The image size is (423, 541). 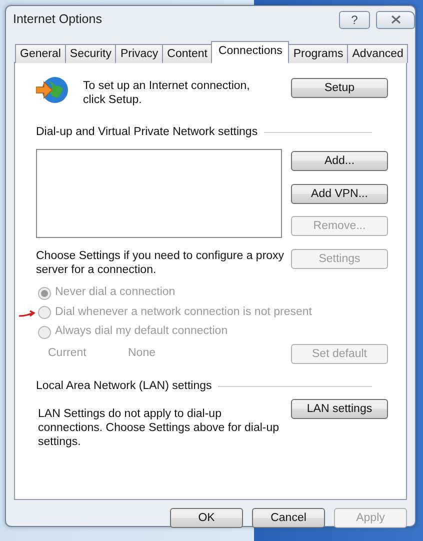 What do you see at coordinates (58, 19) in the screenshot?
I see `window-title: Internet Options` at bounding box center [58, 19].